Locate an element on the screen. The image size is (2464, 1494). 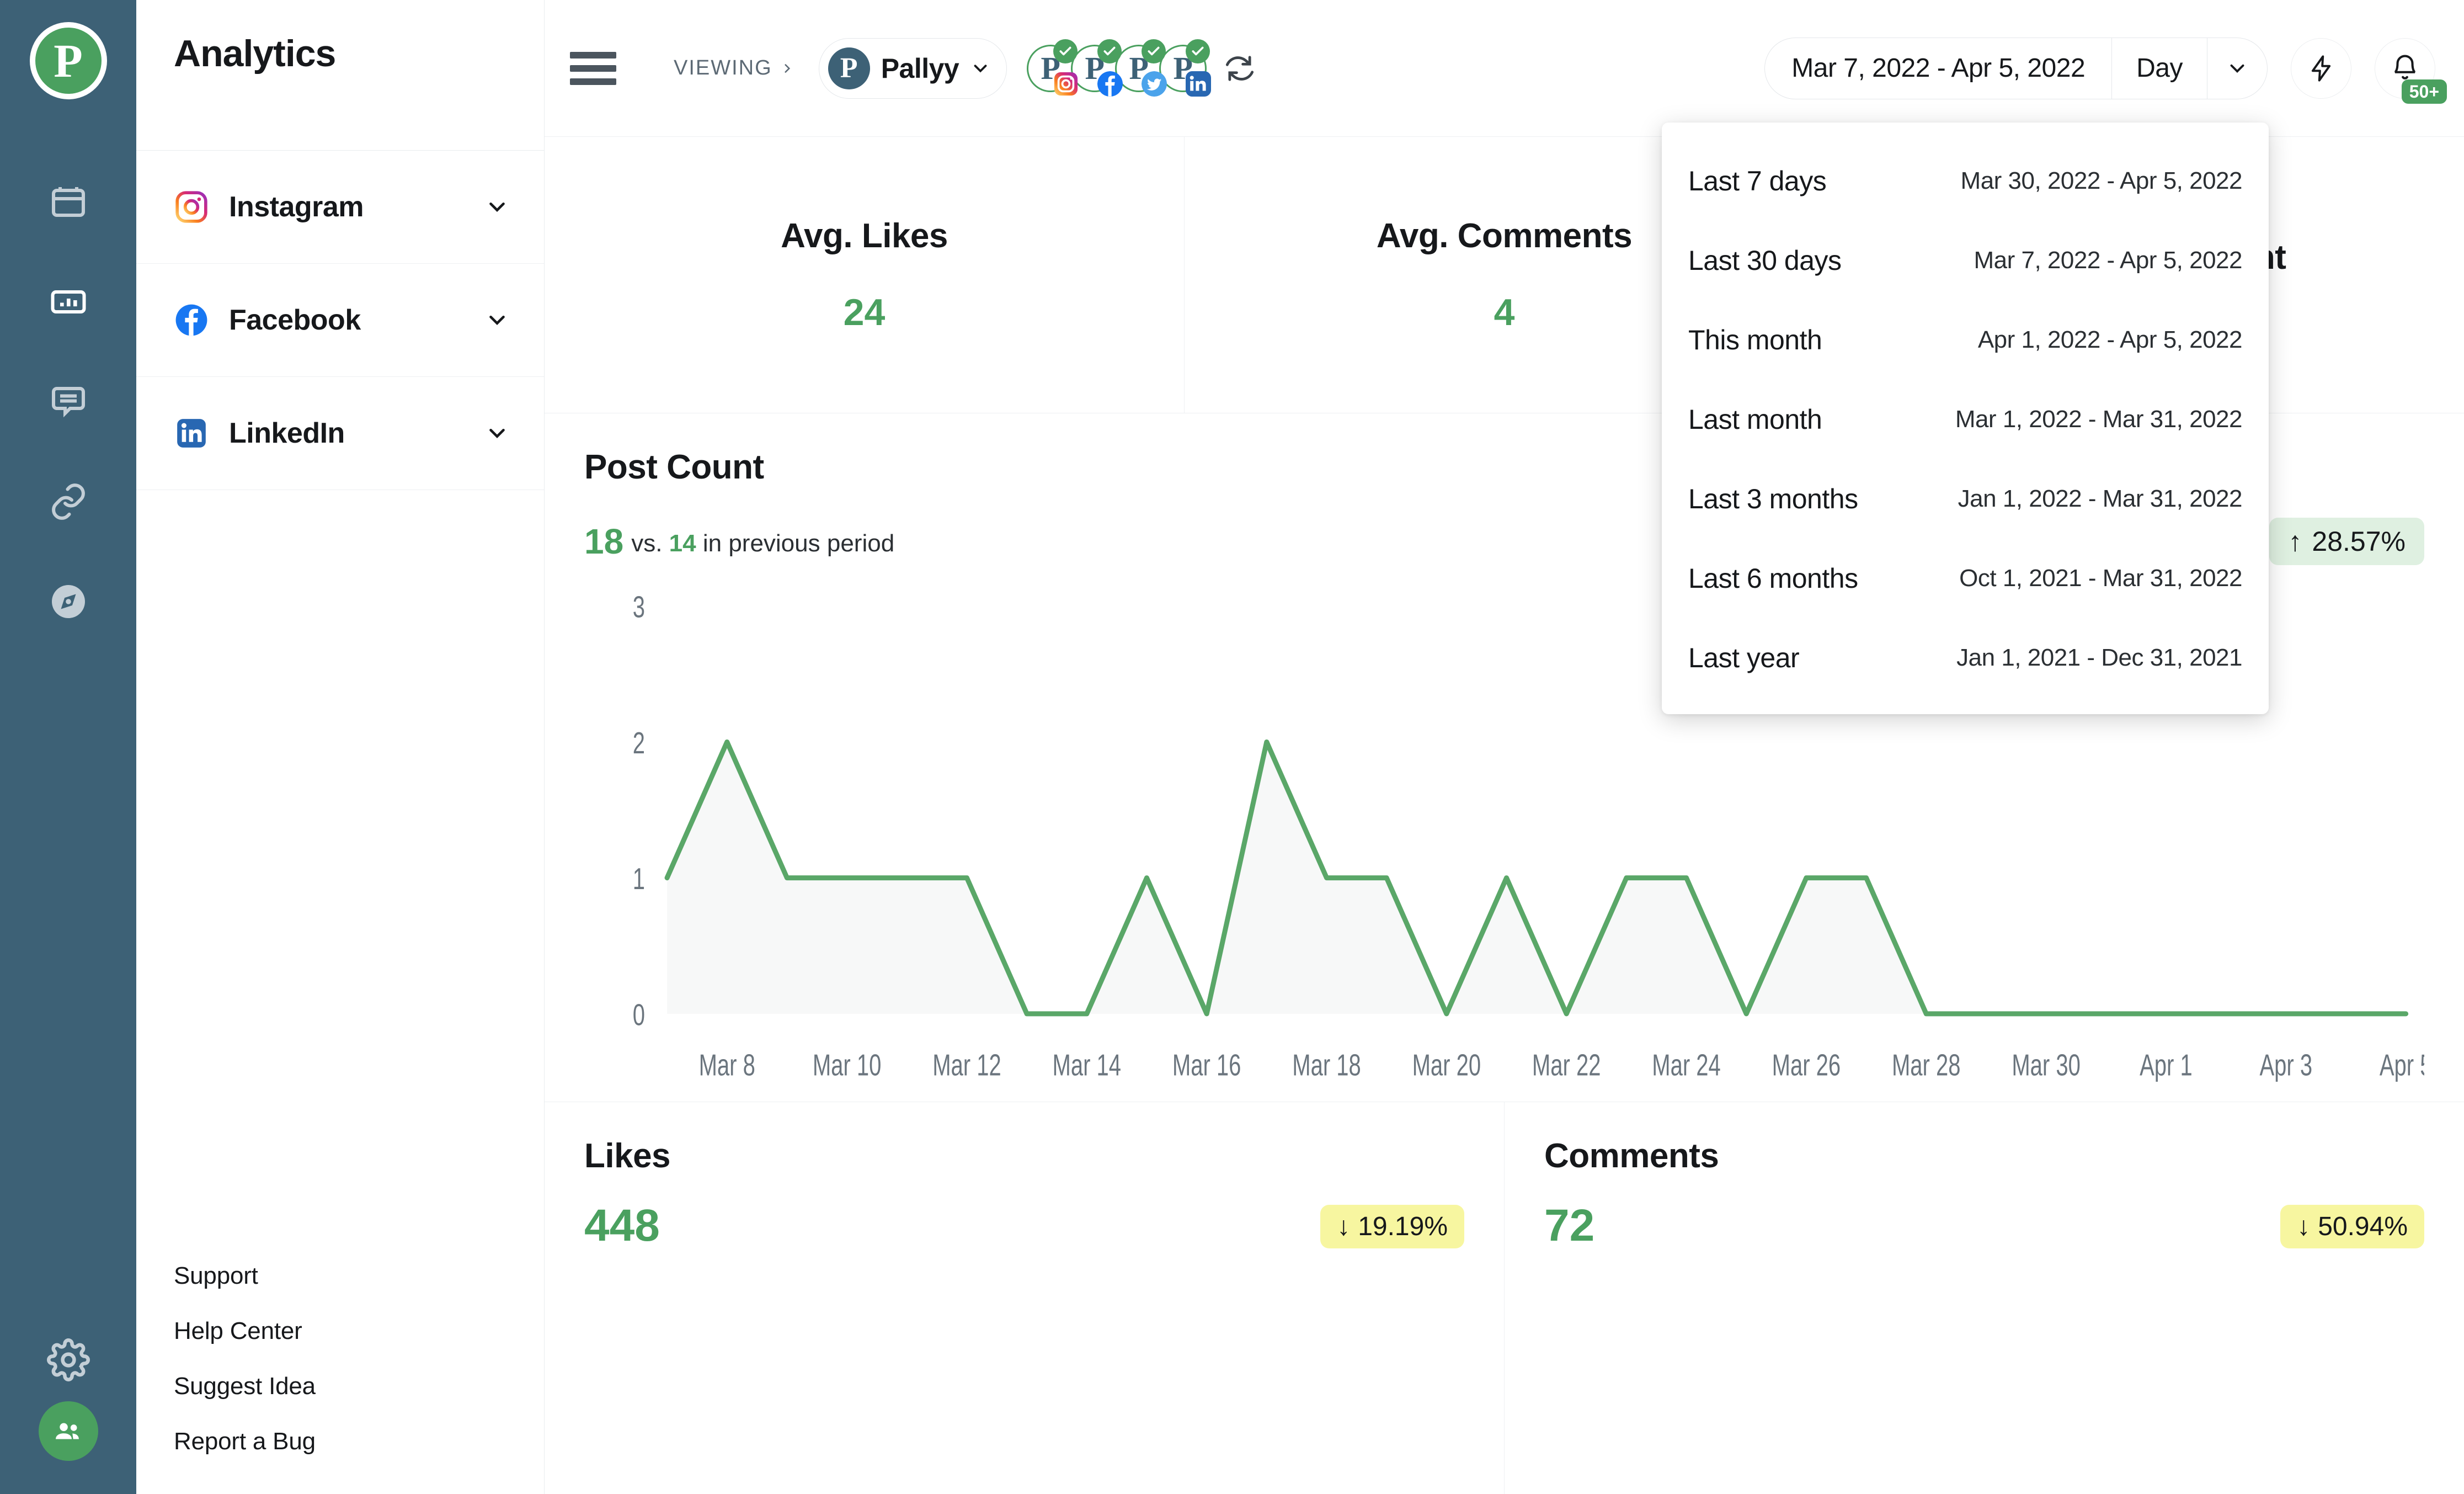
status-badge: ↑ 28.57% is located at coordinates (2346, 541).